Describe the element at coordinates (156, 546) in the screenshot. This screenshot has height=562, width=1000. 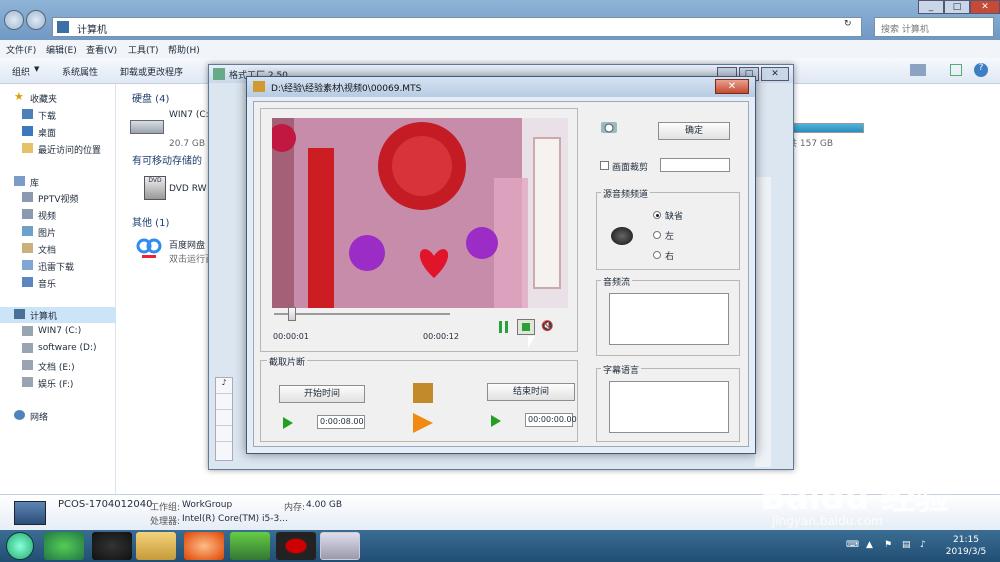
I see `taskbar-folder-icon` at that location.